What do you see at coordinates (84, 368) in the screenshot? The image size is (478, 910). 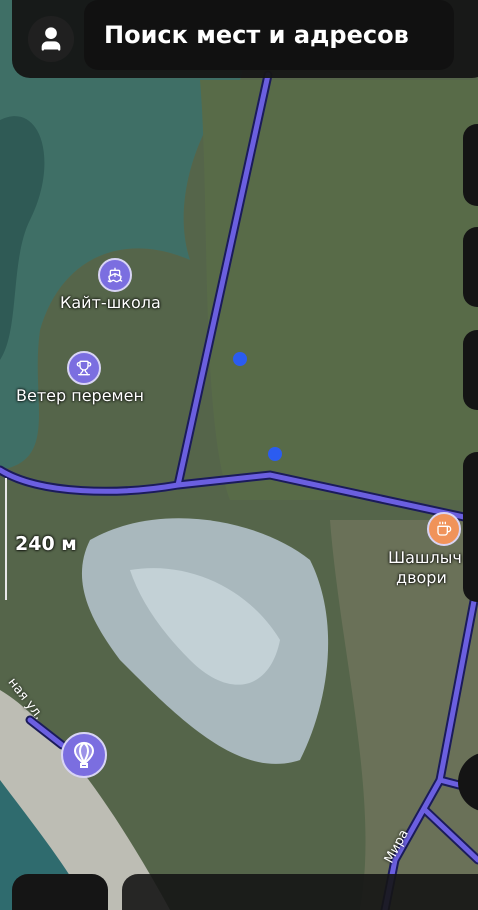 I see `trophy-icon` at bounding box center [84, 368].